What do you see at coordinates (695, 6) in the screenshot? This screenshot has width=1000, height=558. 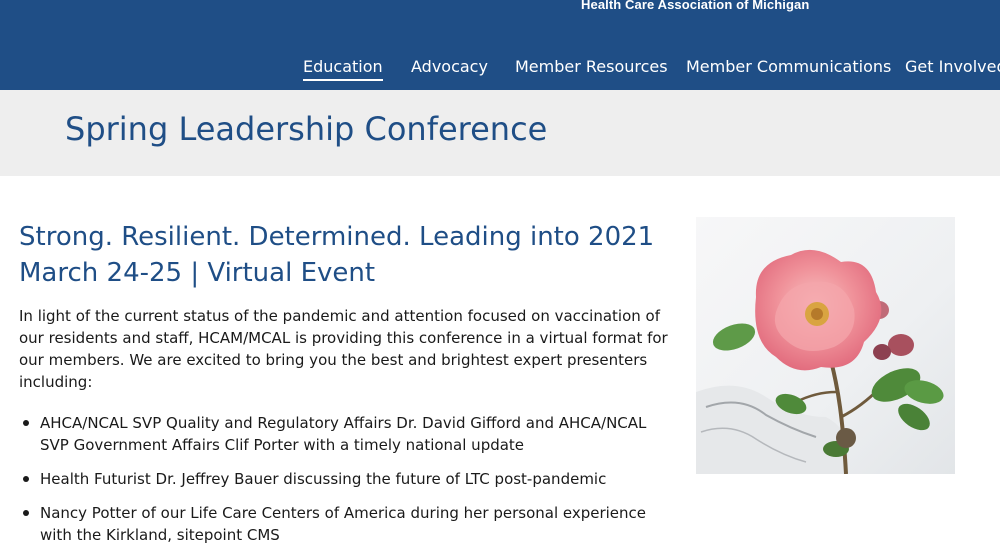 I see `org-name: Health Care Association of Michigan` at bounding box center [695, 6].